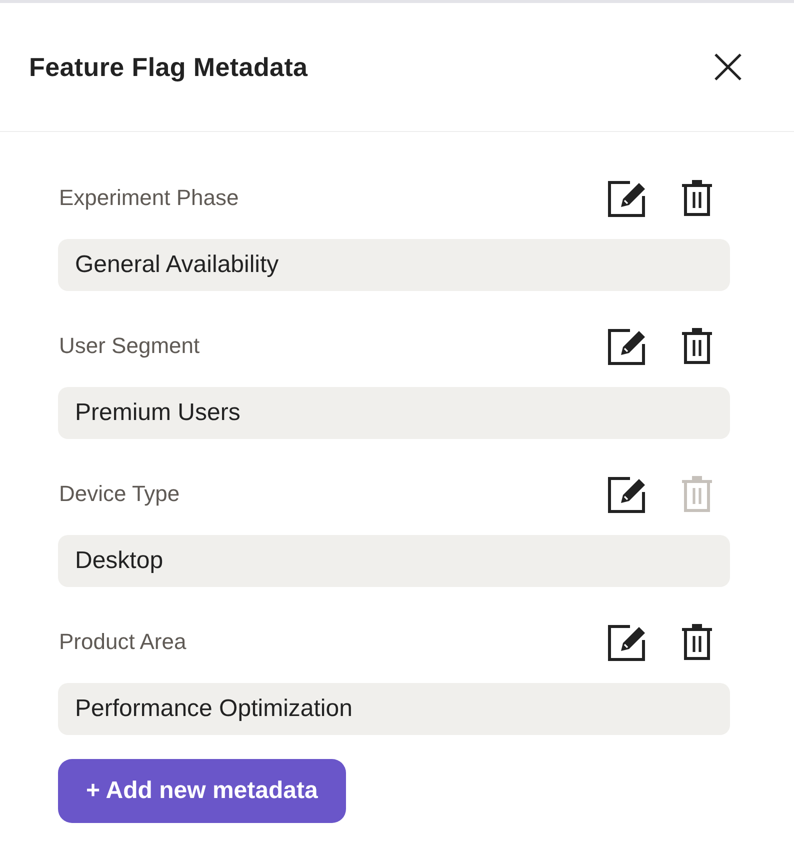 This screenshot has height=856, width=794. Describe the element at coordinates (394, 709) in the screenshot. I see `value-field: Performance Optimization` at that location.